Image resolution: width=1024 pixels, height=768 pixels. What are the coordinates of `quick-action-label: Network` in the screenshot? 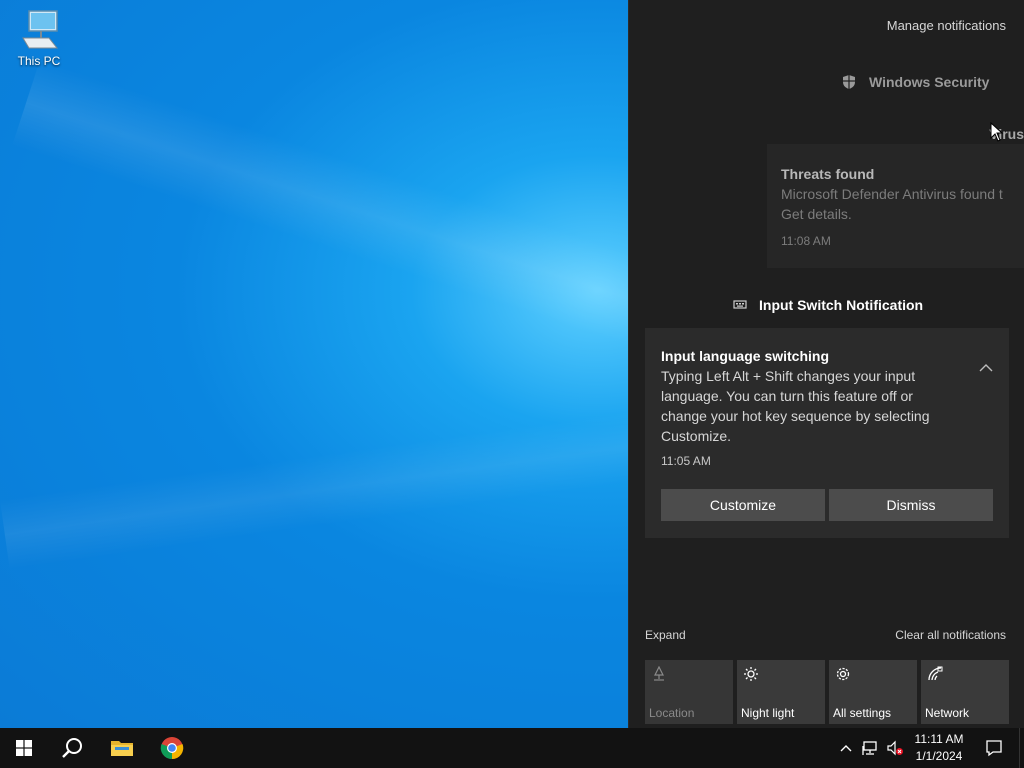 It's located at (947, 713).